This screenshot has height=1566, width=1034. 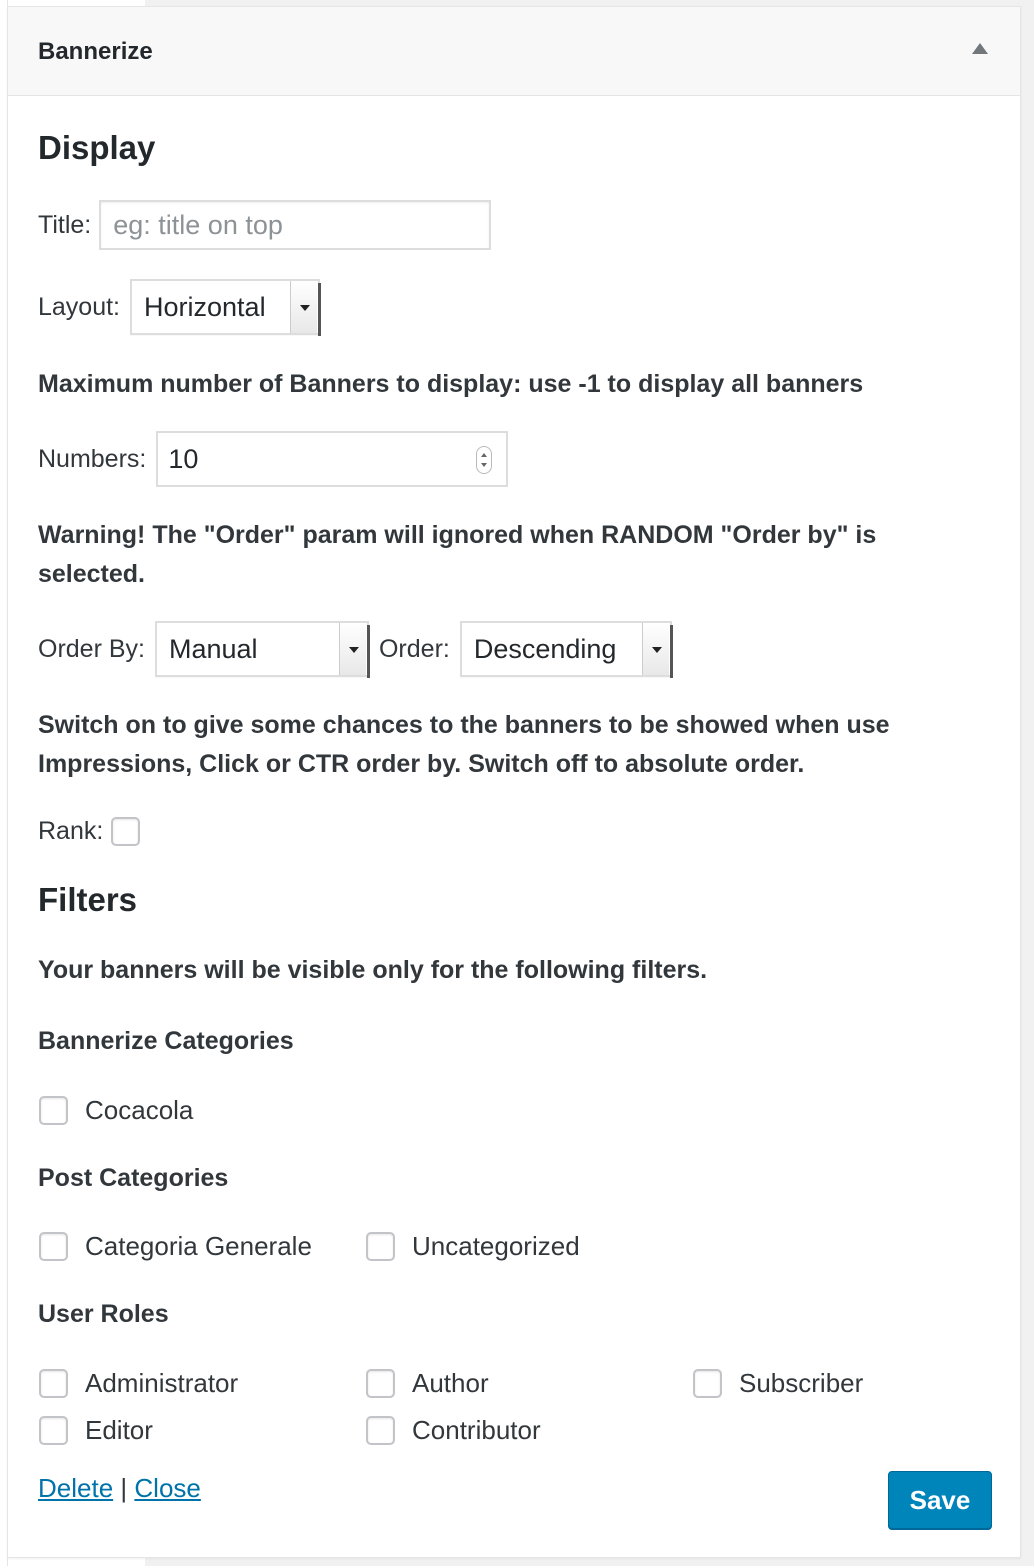 I want to click on user-role-item: Author, so click(x=427, y=1383).